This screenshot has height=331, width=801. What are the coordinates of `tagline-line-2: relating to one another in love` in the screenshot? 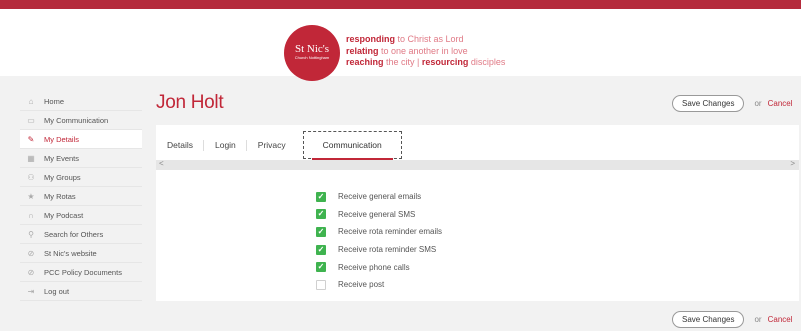 It's located at (407, 50).